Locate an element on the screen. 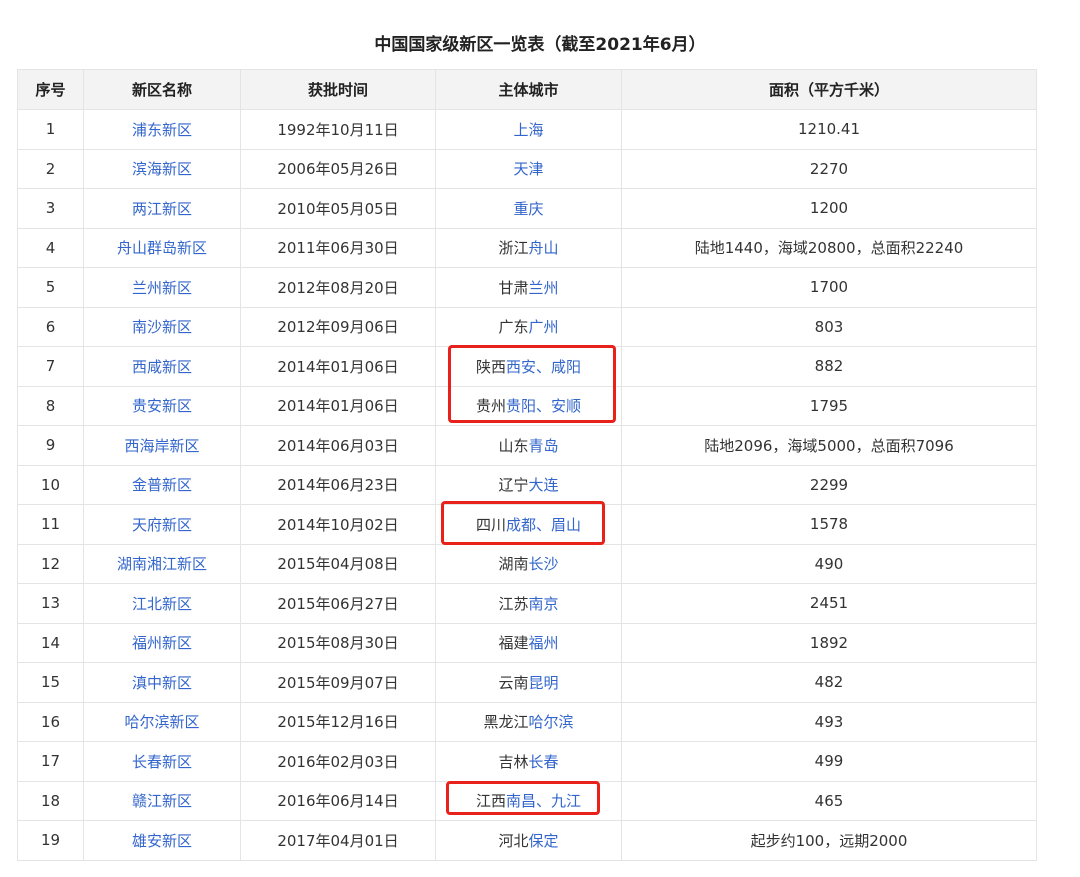 The height and width of the screenshot is (877, 1080). city-link: 哈尔滨 is located at coordinates (551, 722).